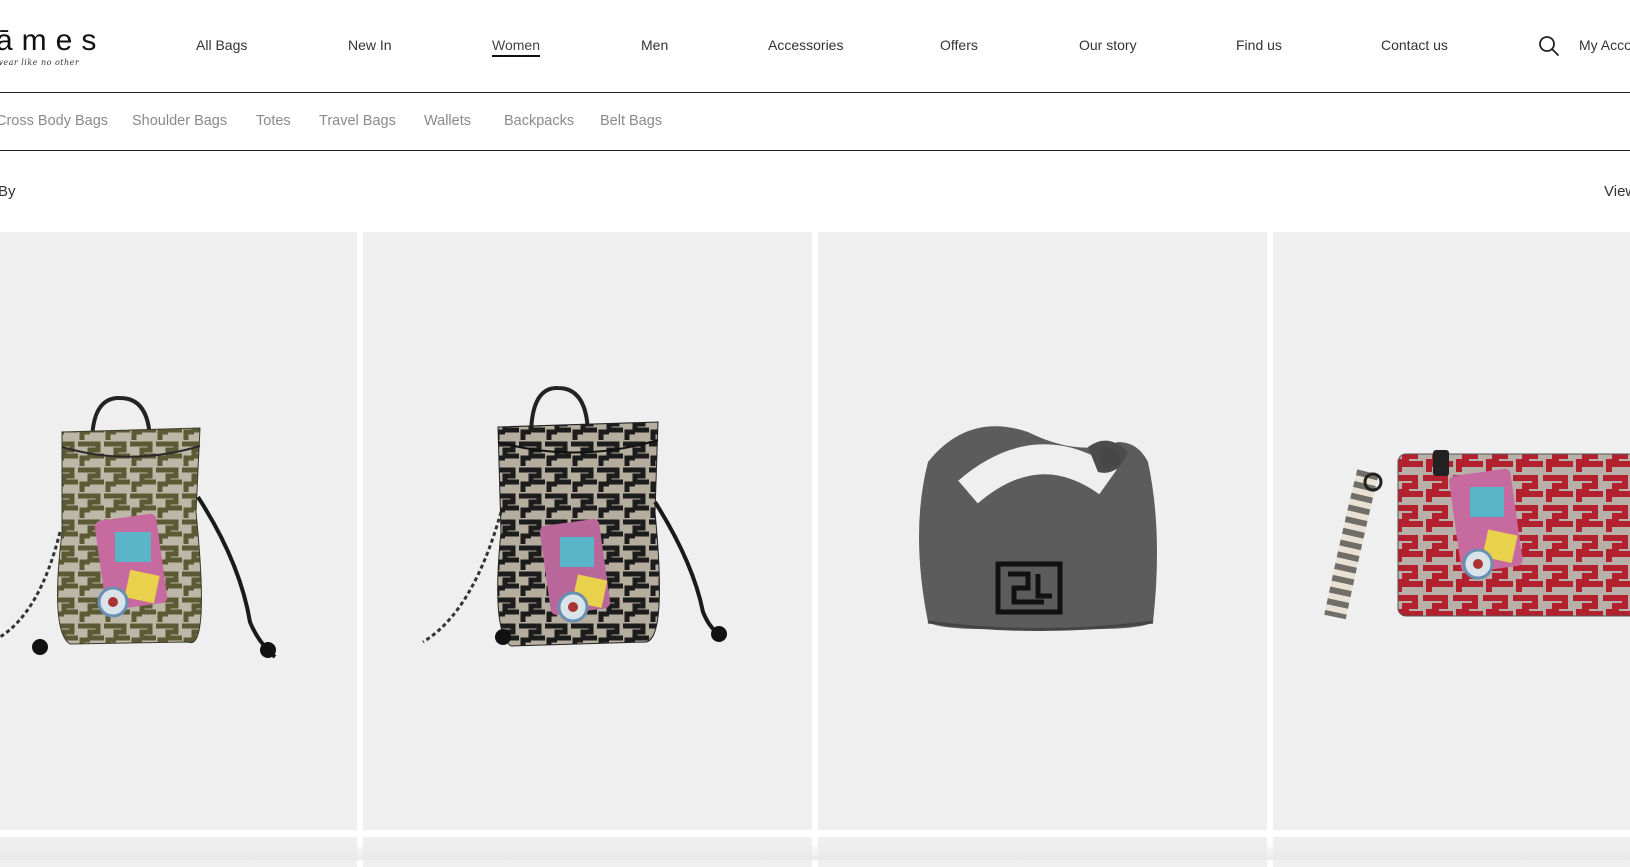 The height and width of the screenshot is (867, 1630). I want to click on search-icon, so click(1549, 46).